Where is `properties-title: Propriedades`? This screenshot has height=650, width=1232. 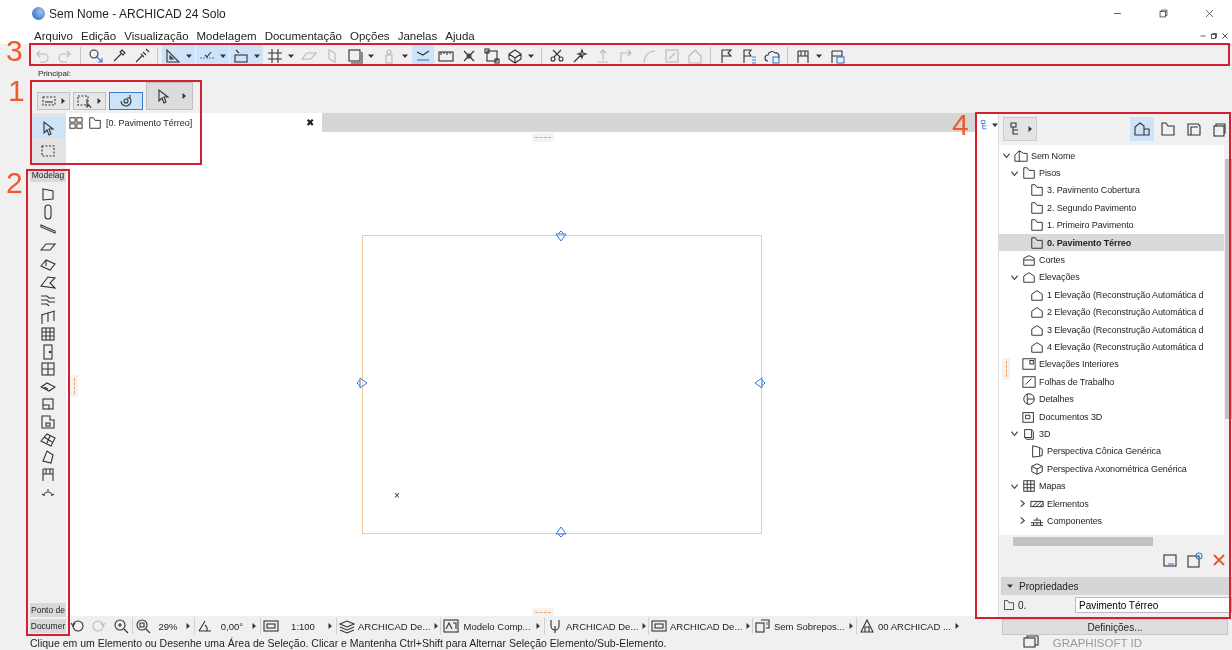
properties-title: Propriedades is located at coordinates (1049, 586).